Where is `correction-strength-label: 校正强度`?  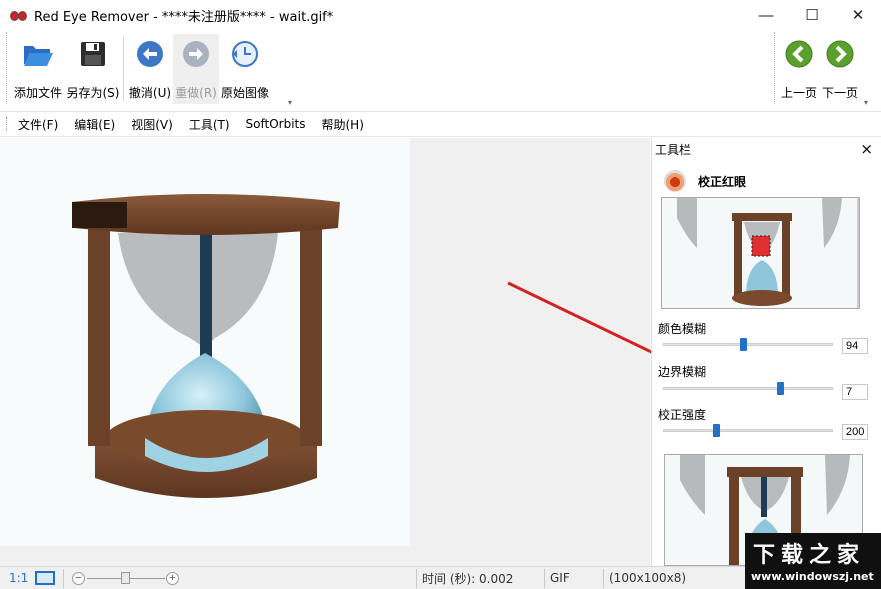
correction-strength-label: 校正强度 is located at coordinates (682, 415).